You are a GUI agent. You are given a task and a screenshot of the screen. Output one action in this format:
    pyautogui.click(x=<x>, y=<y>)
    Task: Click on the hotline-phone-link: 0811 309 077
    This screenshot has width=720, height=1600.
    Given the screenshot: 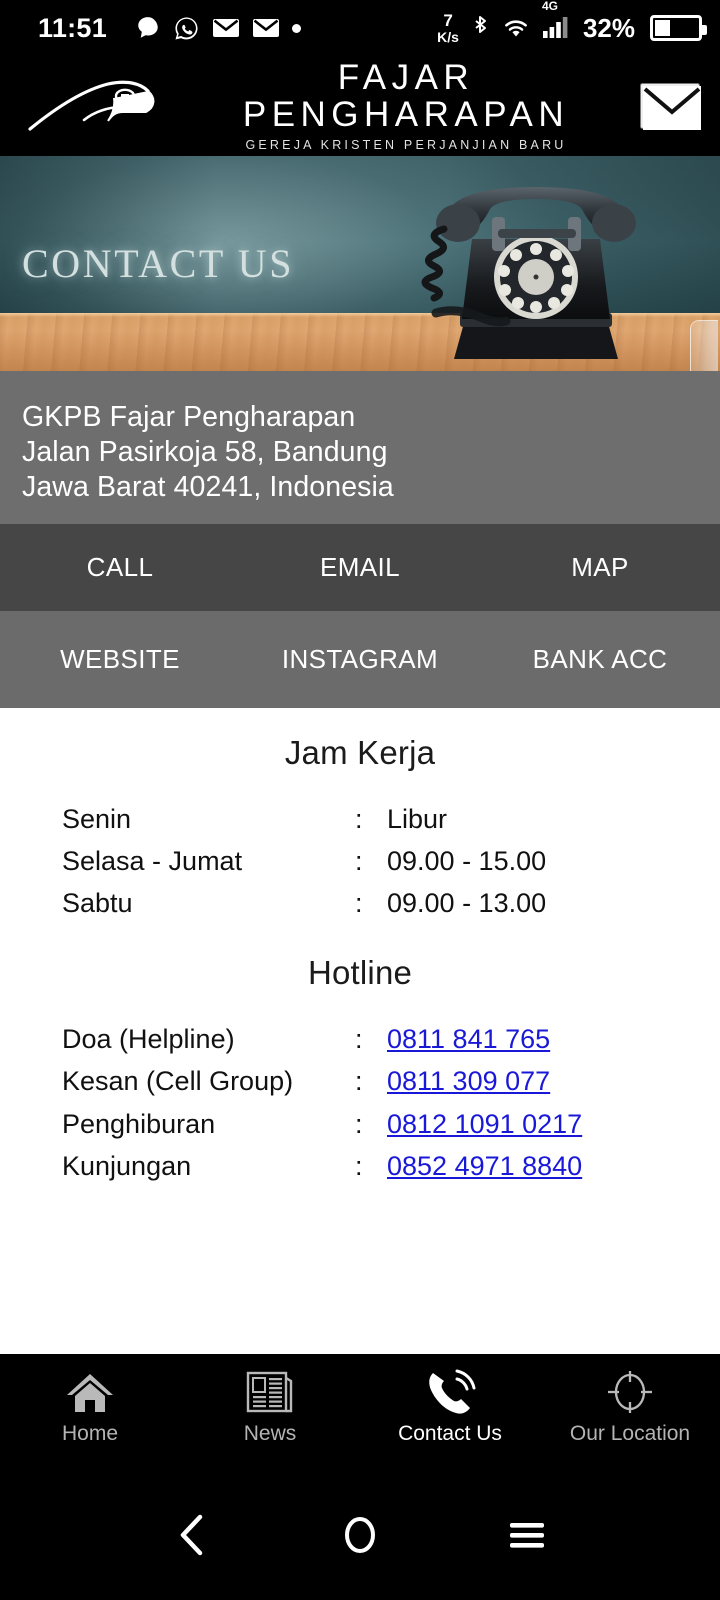 What is the action you would take?
    pyautogui.click(x=553, y=1081)
    